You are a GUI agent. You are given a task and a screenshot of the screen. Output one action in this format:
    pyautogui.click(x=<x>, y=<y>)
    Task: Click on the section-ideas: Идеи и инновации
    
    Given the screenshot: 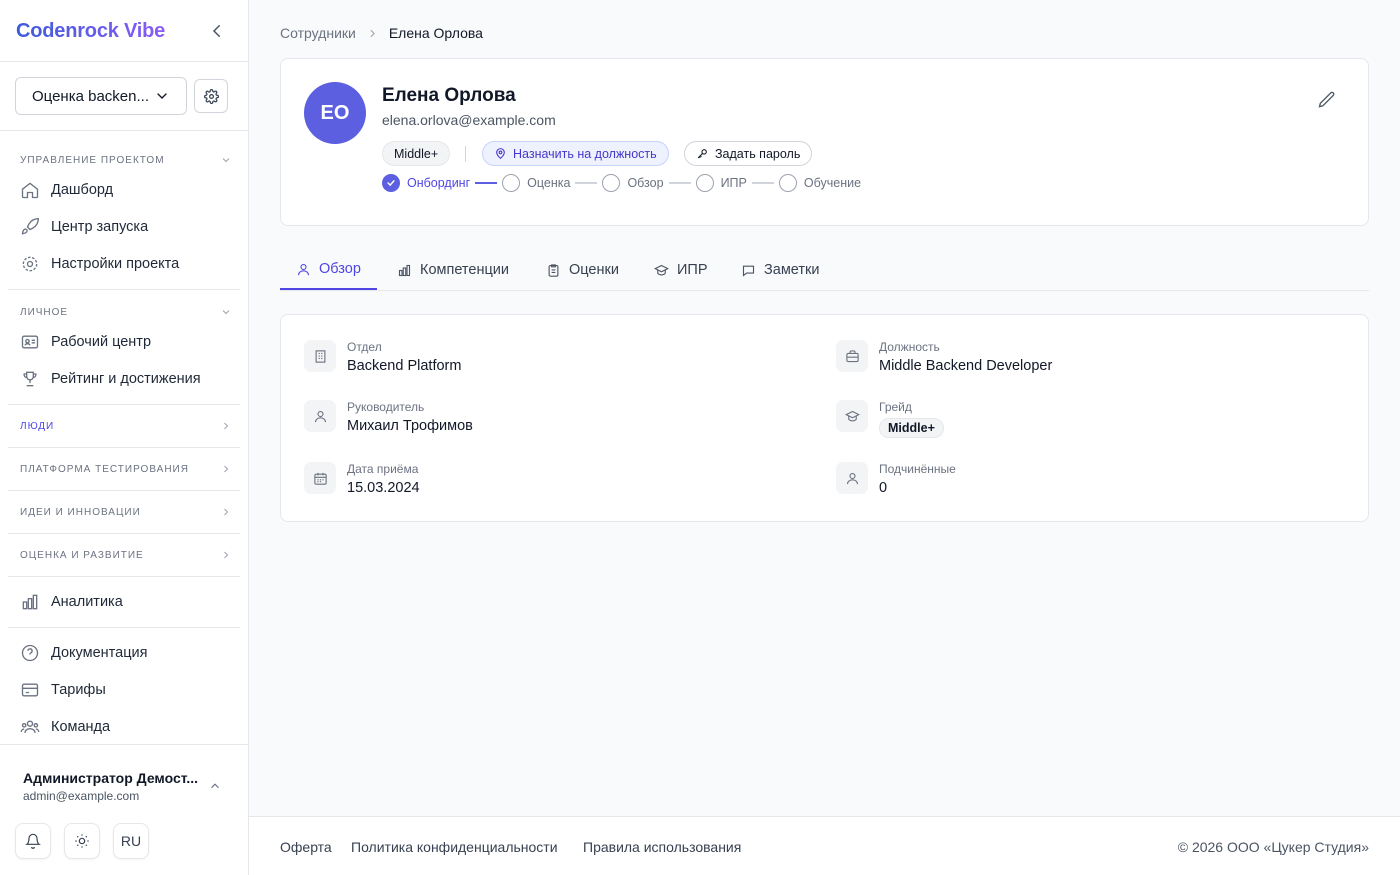 What is the action you would take?
    pyautogui.click(x=126, y=512)
    